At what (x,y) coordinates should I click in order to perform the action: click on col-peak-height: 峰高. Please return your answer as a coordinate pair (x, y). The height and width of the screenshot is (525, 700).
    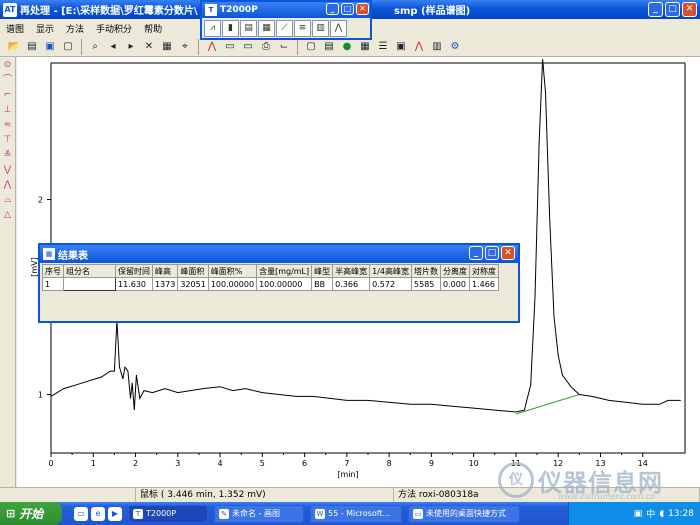
    Looking at the image, I should click on (165, 271).